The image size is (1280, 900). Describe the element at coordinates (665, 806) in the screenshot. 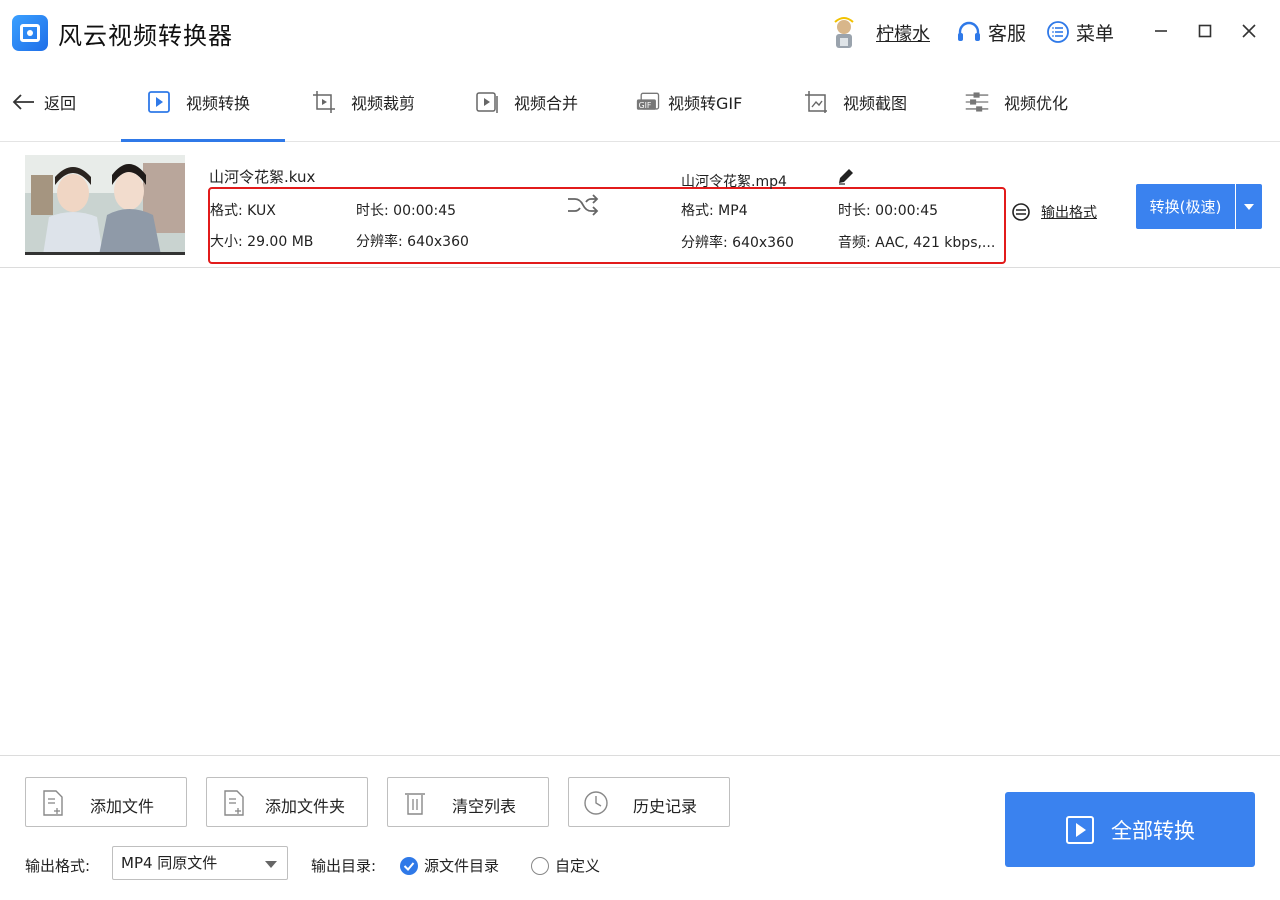

I see `history-label: 历史记录` at that location.